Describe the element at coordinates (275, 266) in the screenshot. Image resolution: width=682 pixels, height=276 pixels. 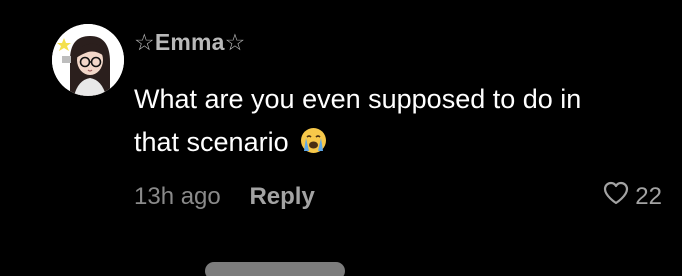
I see `next-comment-cut-off` at that location.